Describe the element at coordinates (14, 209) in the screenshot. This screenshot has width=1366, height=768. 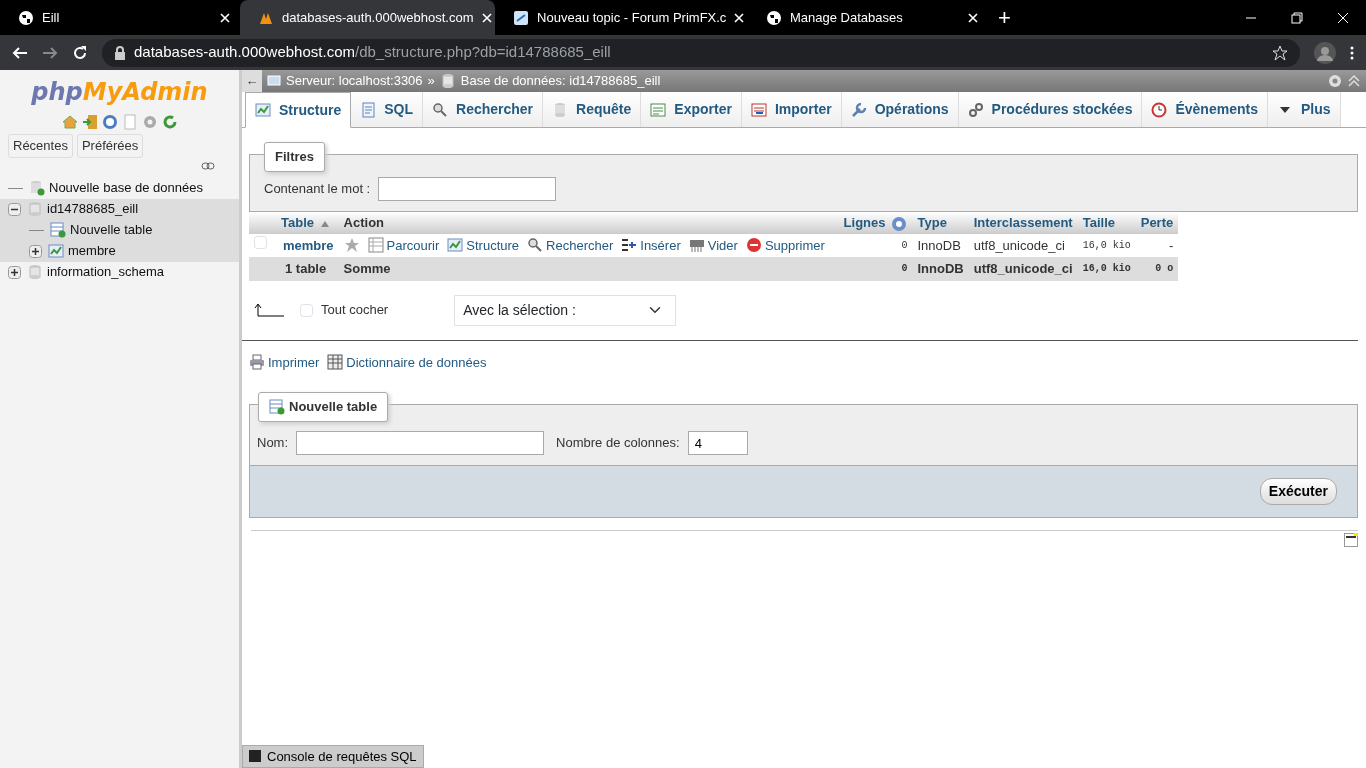
I see `collapse-toggle-icon` at that location.